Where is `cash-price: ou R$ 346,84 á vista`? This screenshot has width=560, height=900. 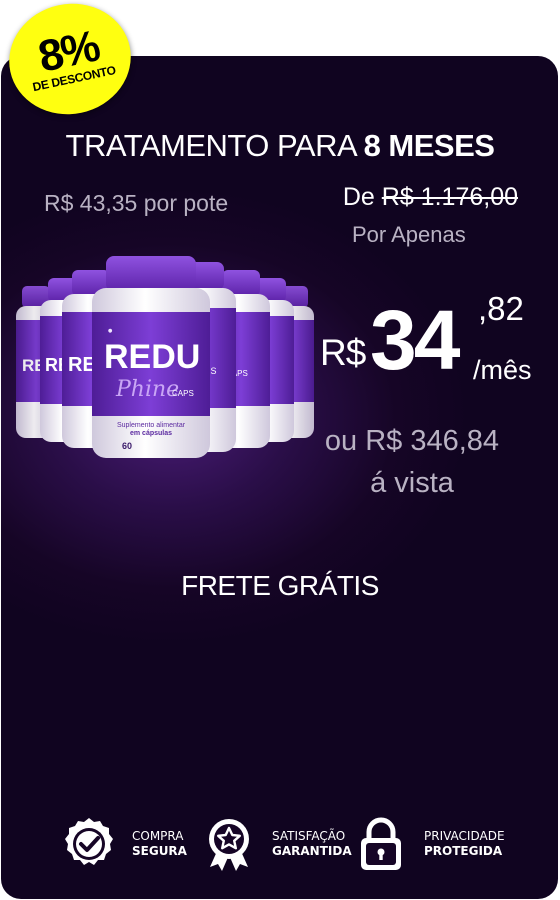 cash-price: ou R$ 346,84 á vista is located at coordinates (412, 462).